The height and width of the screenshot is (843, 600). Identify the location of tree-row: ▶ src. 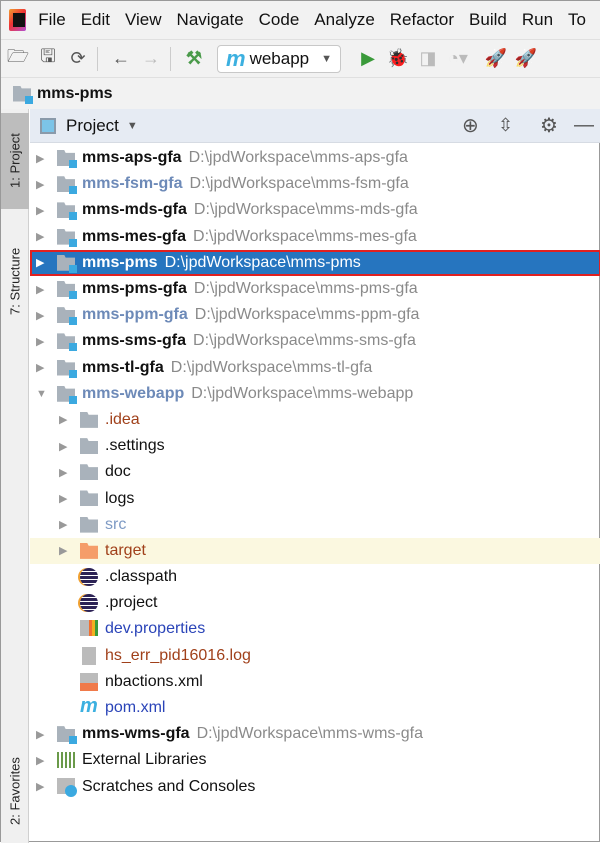
(315, 525).